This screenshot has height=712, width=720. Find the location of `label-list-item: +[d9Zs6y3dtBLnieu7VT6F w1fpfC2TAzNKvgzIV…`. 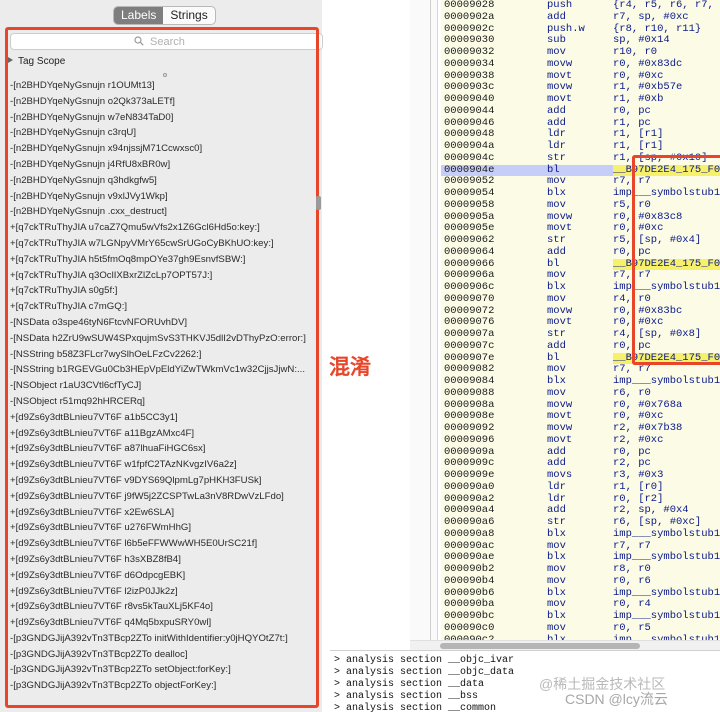

label-list-item: +[d9Zs6y3dtBLnieu7VT6F w1fpfC2TAzNKvgzIV… is located at coordinates (165, 465).